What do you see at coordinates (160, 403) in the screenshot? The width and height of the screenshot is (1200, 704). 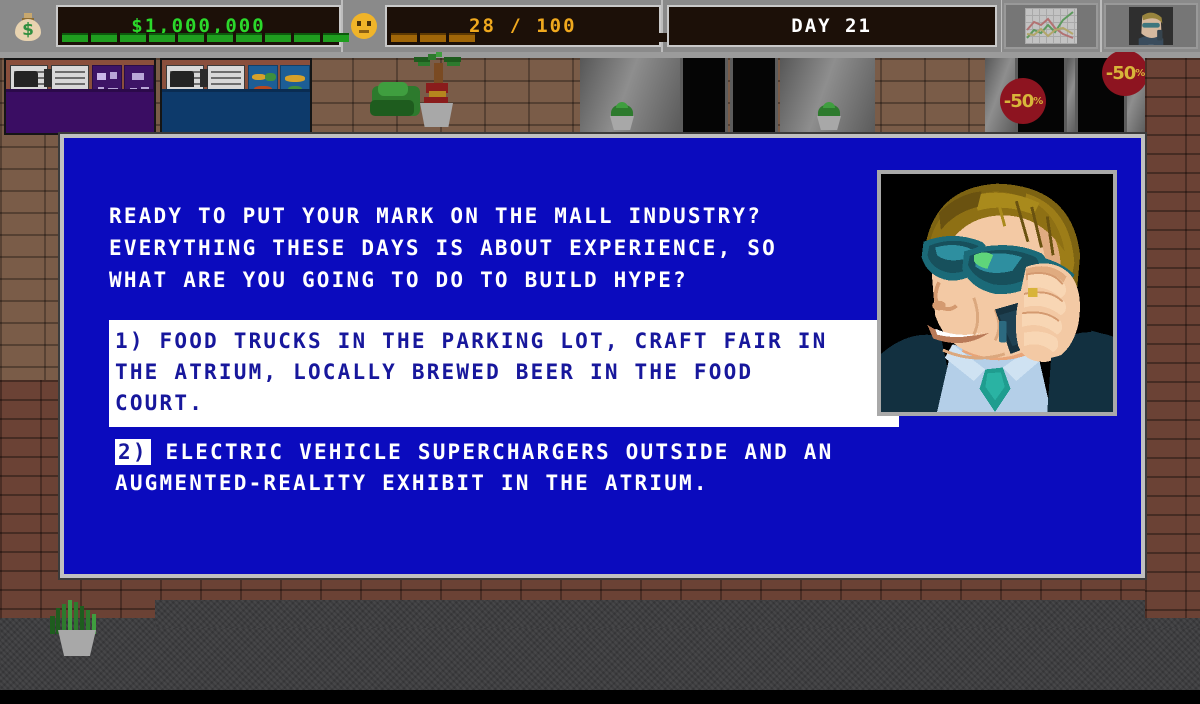 I see `option-line: COURT.` at bounding box center [160, 403].